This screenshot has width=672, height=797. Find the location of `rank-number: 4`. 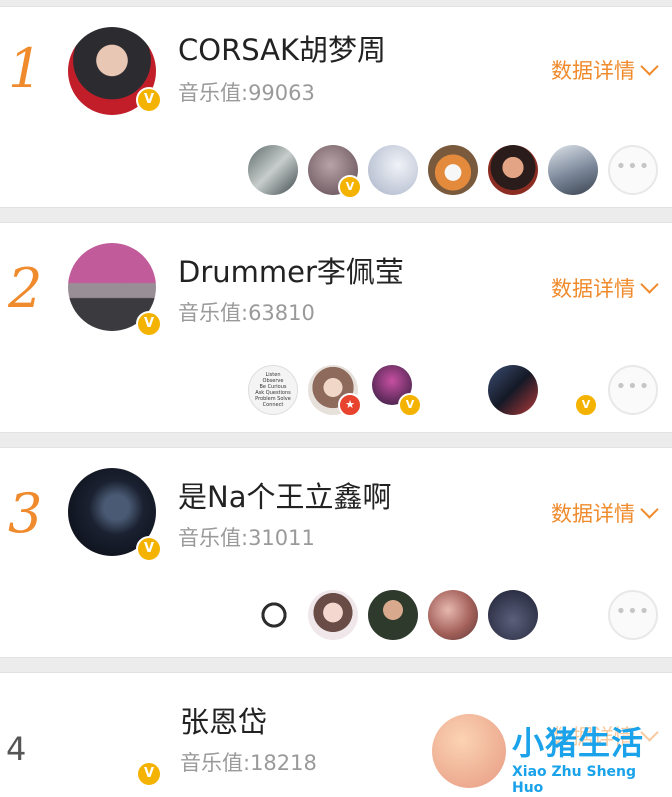

rank-number: 4 is located at coordinates (16, 749).